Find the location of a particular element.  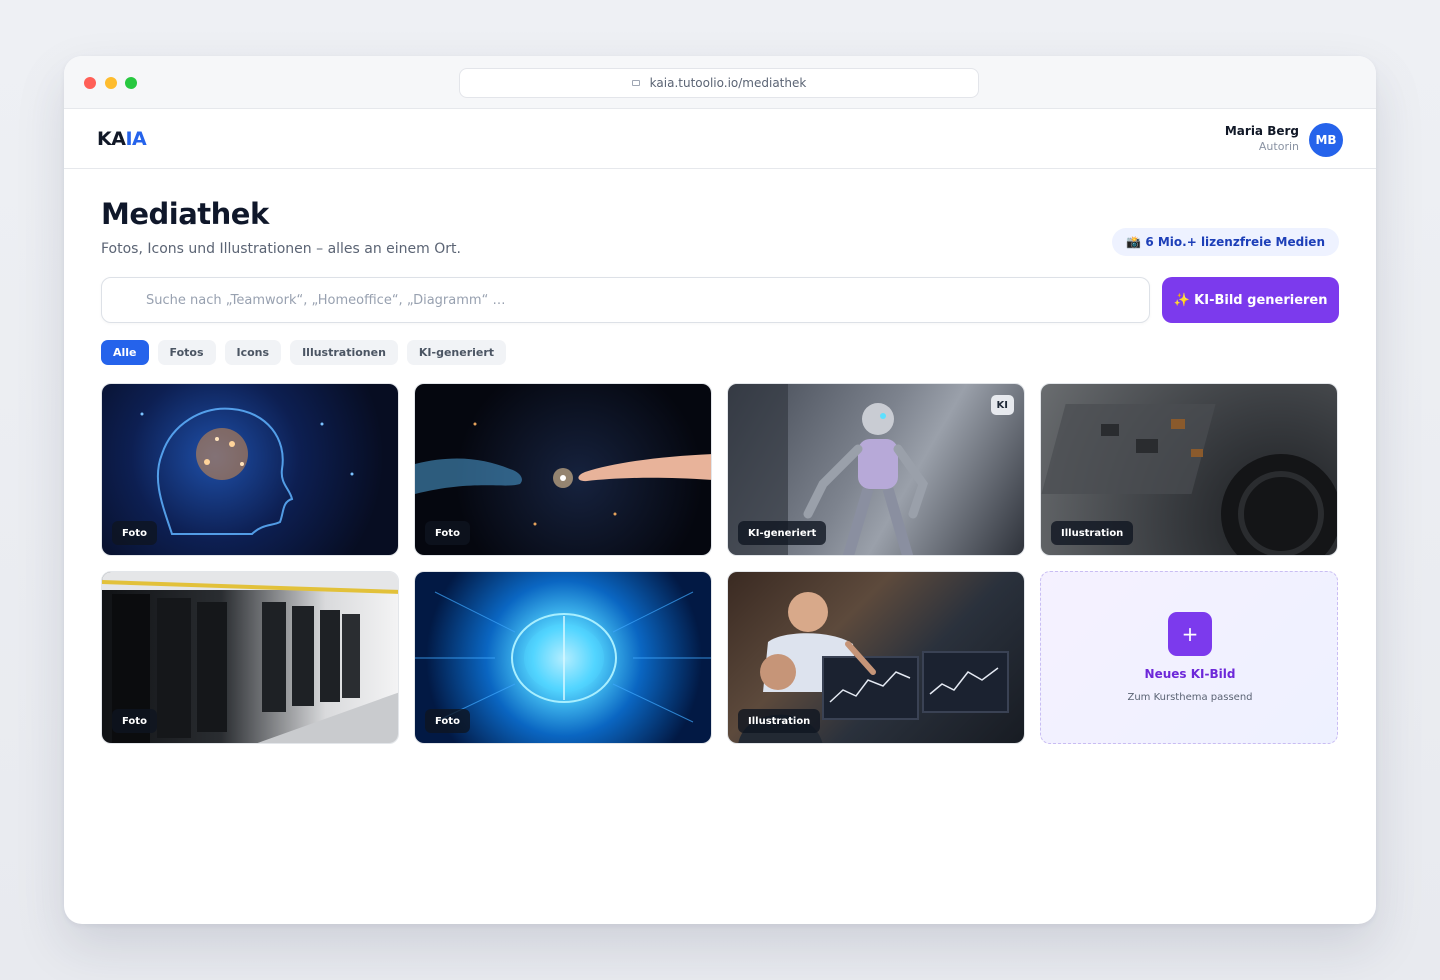

page-title: Mediathek is located at coordinates (185, 214).